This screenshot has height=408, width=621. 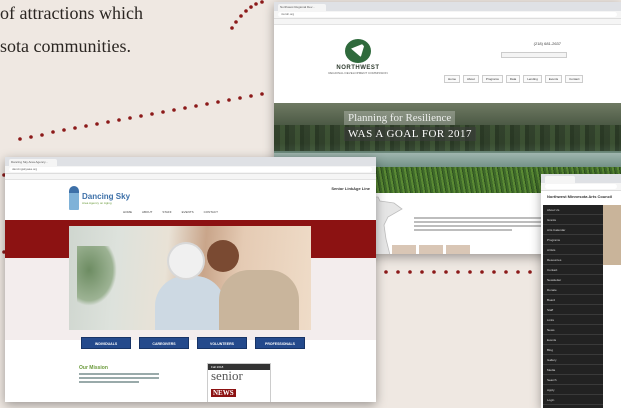 I want to click on sidebar-item: Blog, so click(x=573, y=350).